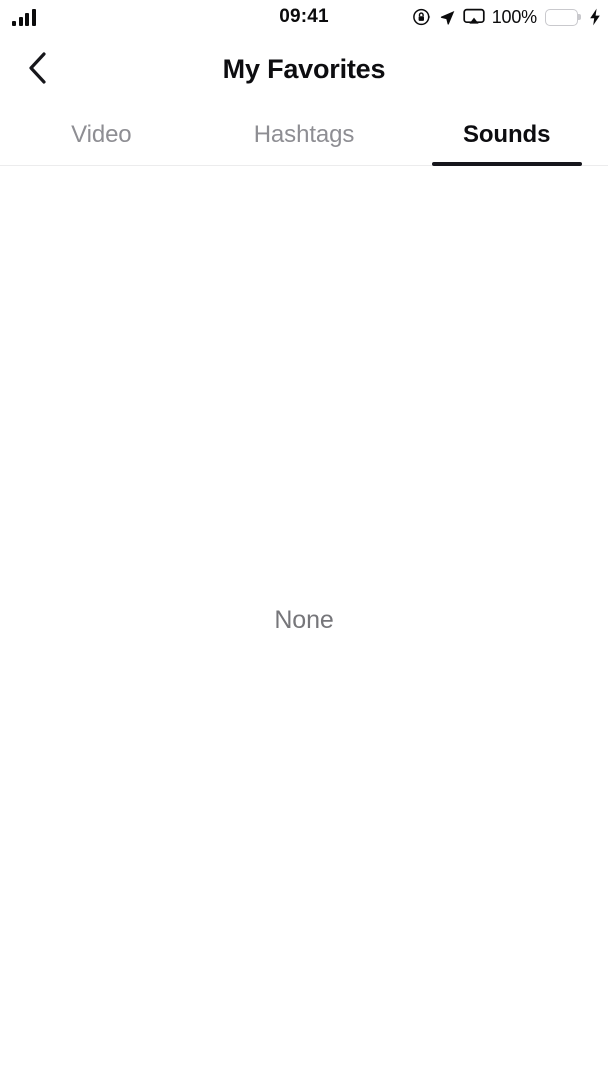 Image resolution: width=608 pixels, height=1080 pixels. I want to click on tab-hashtags: Hashtags, so click(304, 134).